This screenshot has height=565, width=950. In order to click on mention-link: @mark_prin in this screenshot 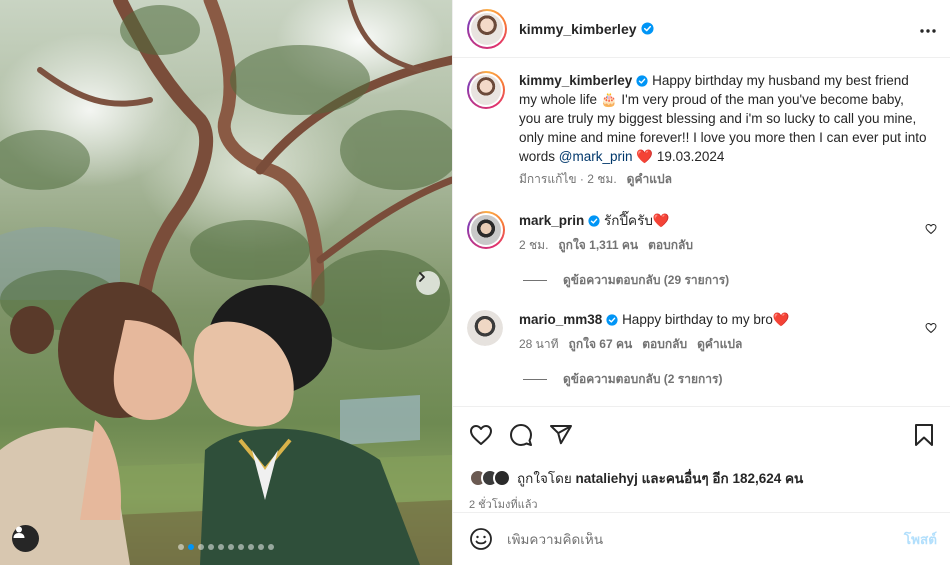, I will do `click(596, 156)`.